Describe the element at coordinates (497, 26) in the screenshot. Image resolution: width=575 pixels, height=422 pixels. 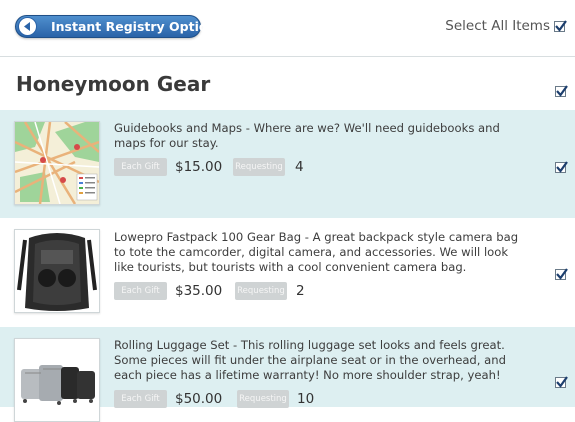
I see `select-all-label: Select All Items` at that location.